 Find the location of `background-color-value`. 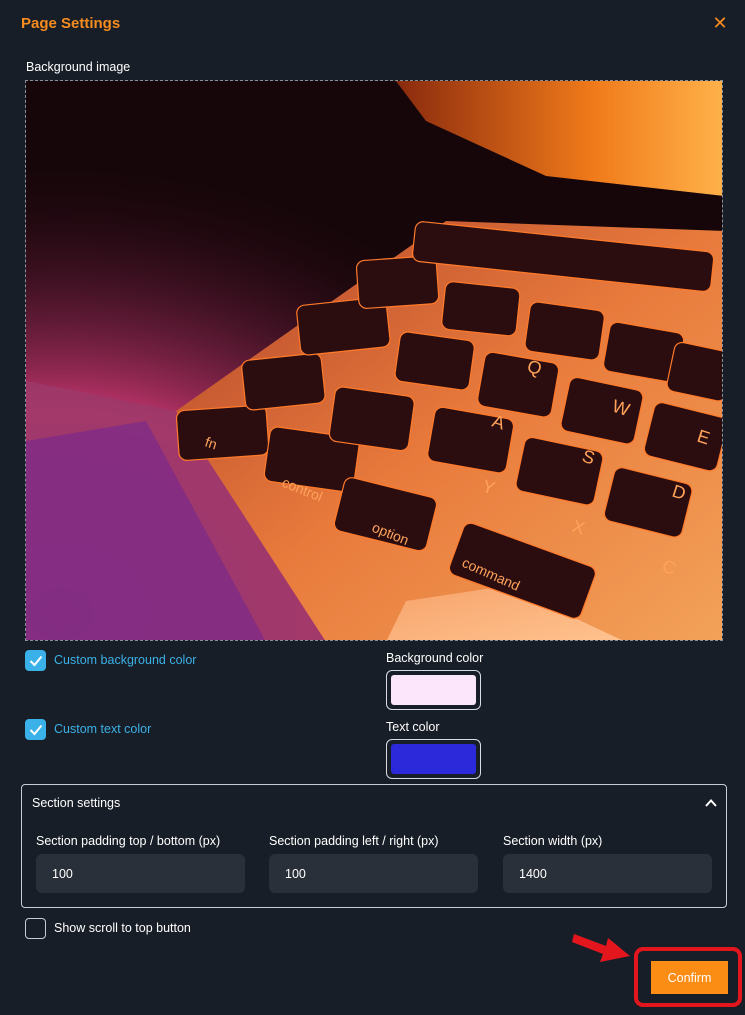

background-color-value is located at coordinates (433, 690).